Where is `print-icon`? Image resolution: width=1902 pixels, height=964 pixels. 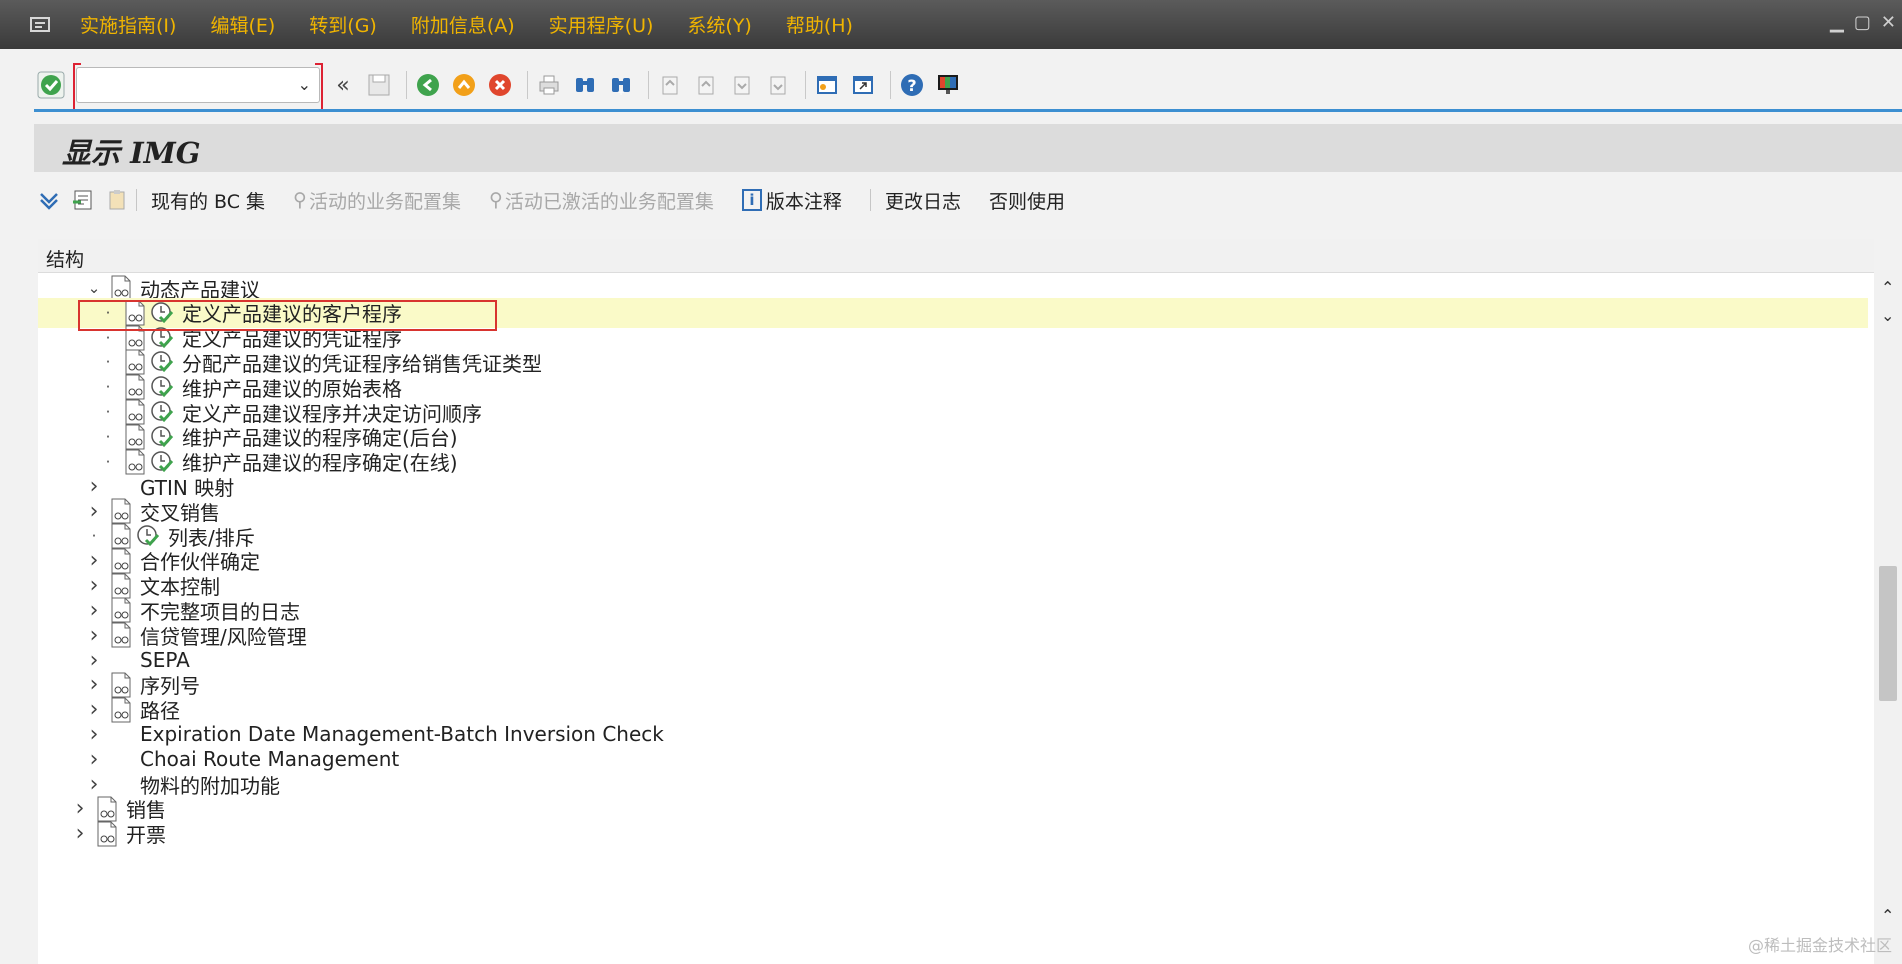
print-icon is located at coordinates (549, 85).